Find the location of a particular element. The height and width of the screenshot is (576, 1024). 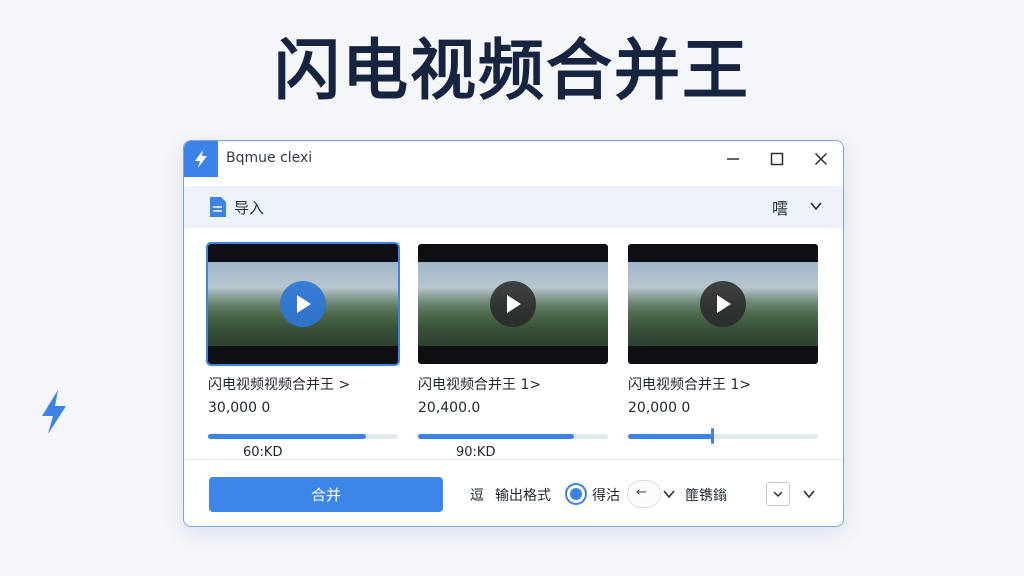

minimize-icon is located at coordinates (733, 159).